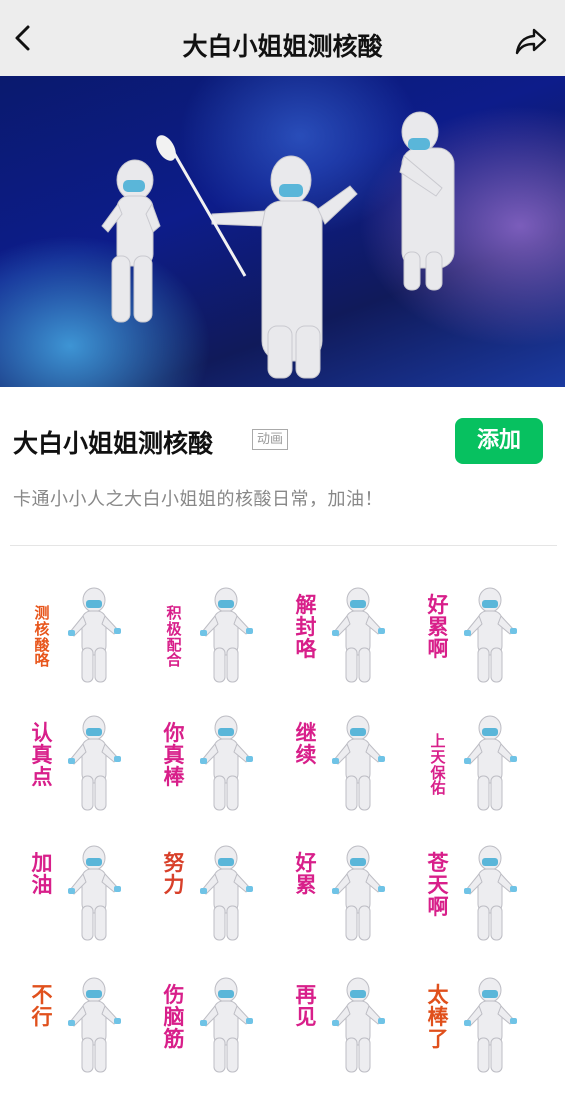  What do you see at coordinates (306, 627) in the screenshot?
I see `sticker-caption: 解 封 咯` at bounding box center [306, 627].